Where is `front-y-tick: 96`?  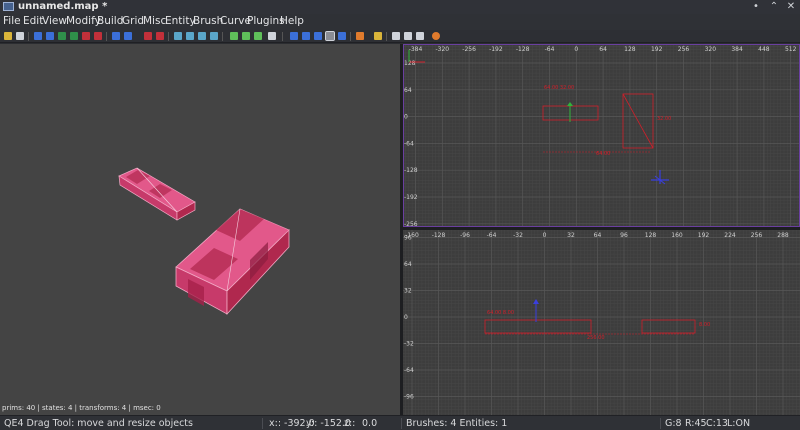
front-y-tick: 96 is located at coordinates (408, 238).